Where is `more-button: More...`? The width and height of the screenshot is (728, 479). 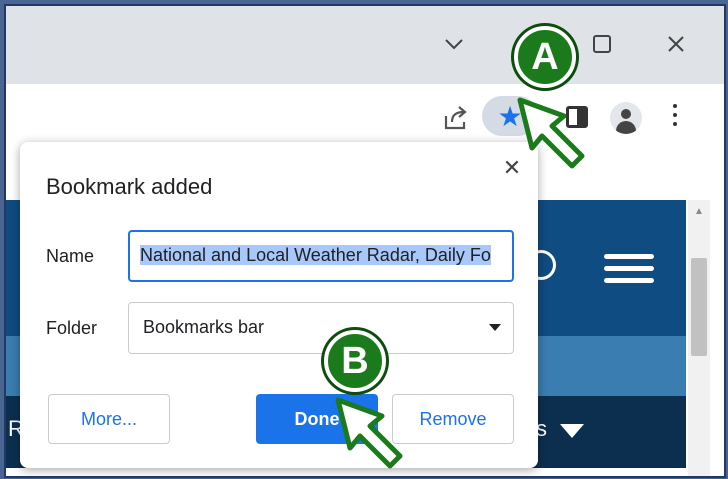 more-button: More... is located at coordinates (109, 419).